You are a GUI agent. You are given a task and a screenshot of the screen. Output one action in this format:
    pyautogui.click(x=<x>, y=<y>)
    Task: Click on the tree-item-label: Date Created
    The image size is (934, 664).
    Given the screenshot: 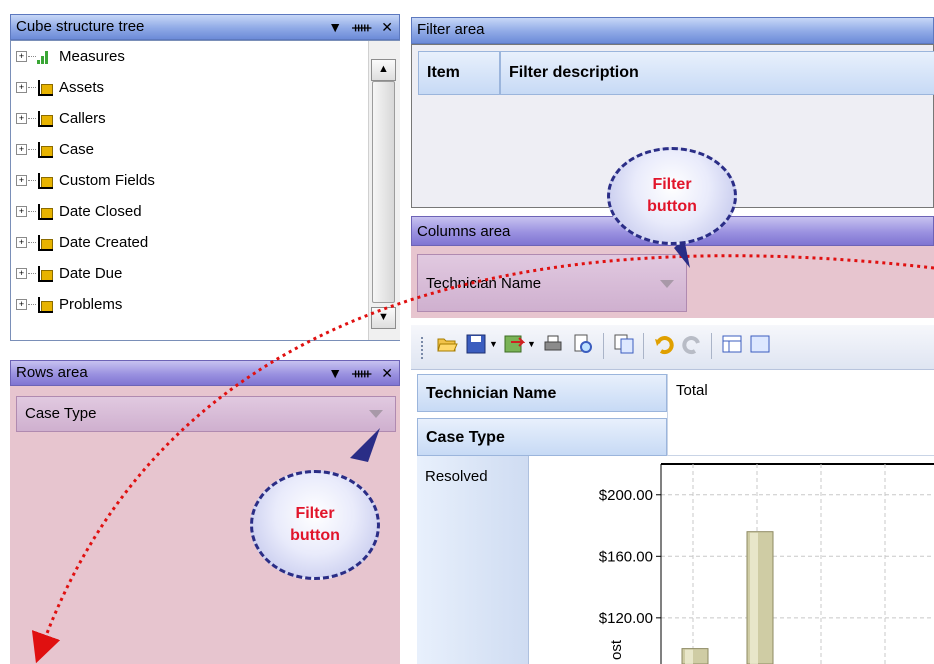 What is the action you would take?
    pyautogui.click(x=104, y=242)
    